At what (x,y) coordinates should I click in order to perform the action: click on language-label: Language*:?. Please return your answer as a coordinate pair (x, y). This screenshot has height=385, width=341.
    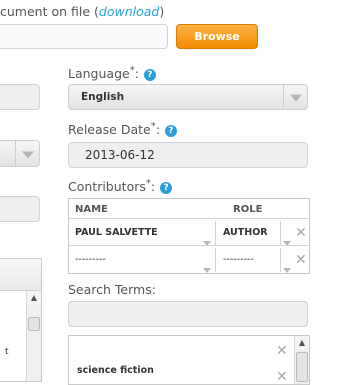
    Looking at the image, I should click on (112, 73).